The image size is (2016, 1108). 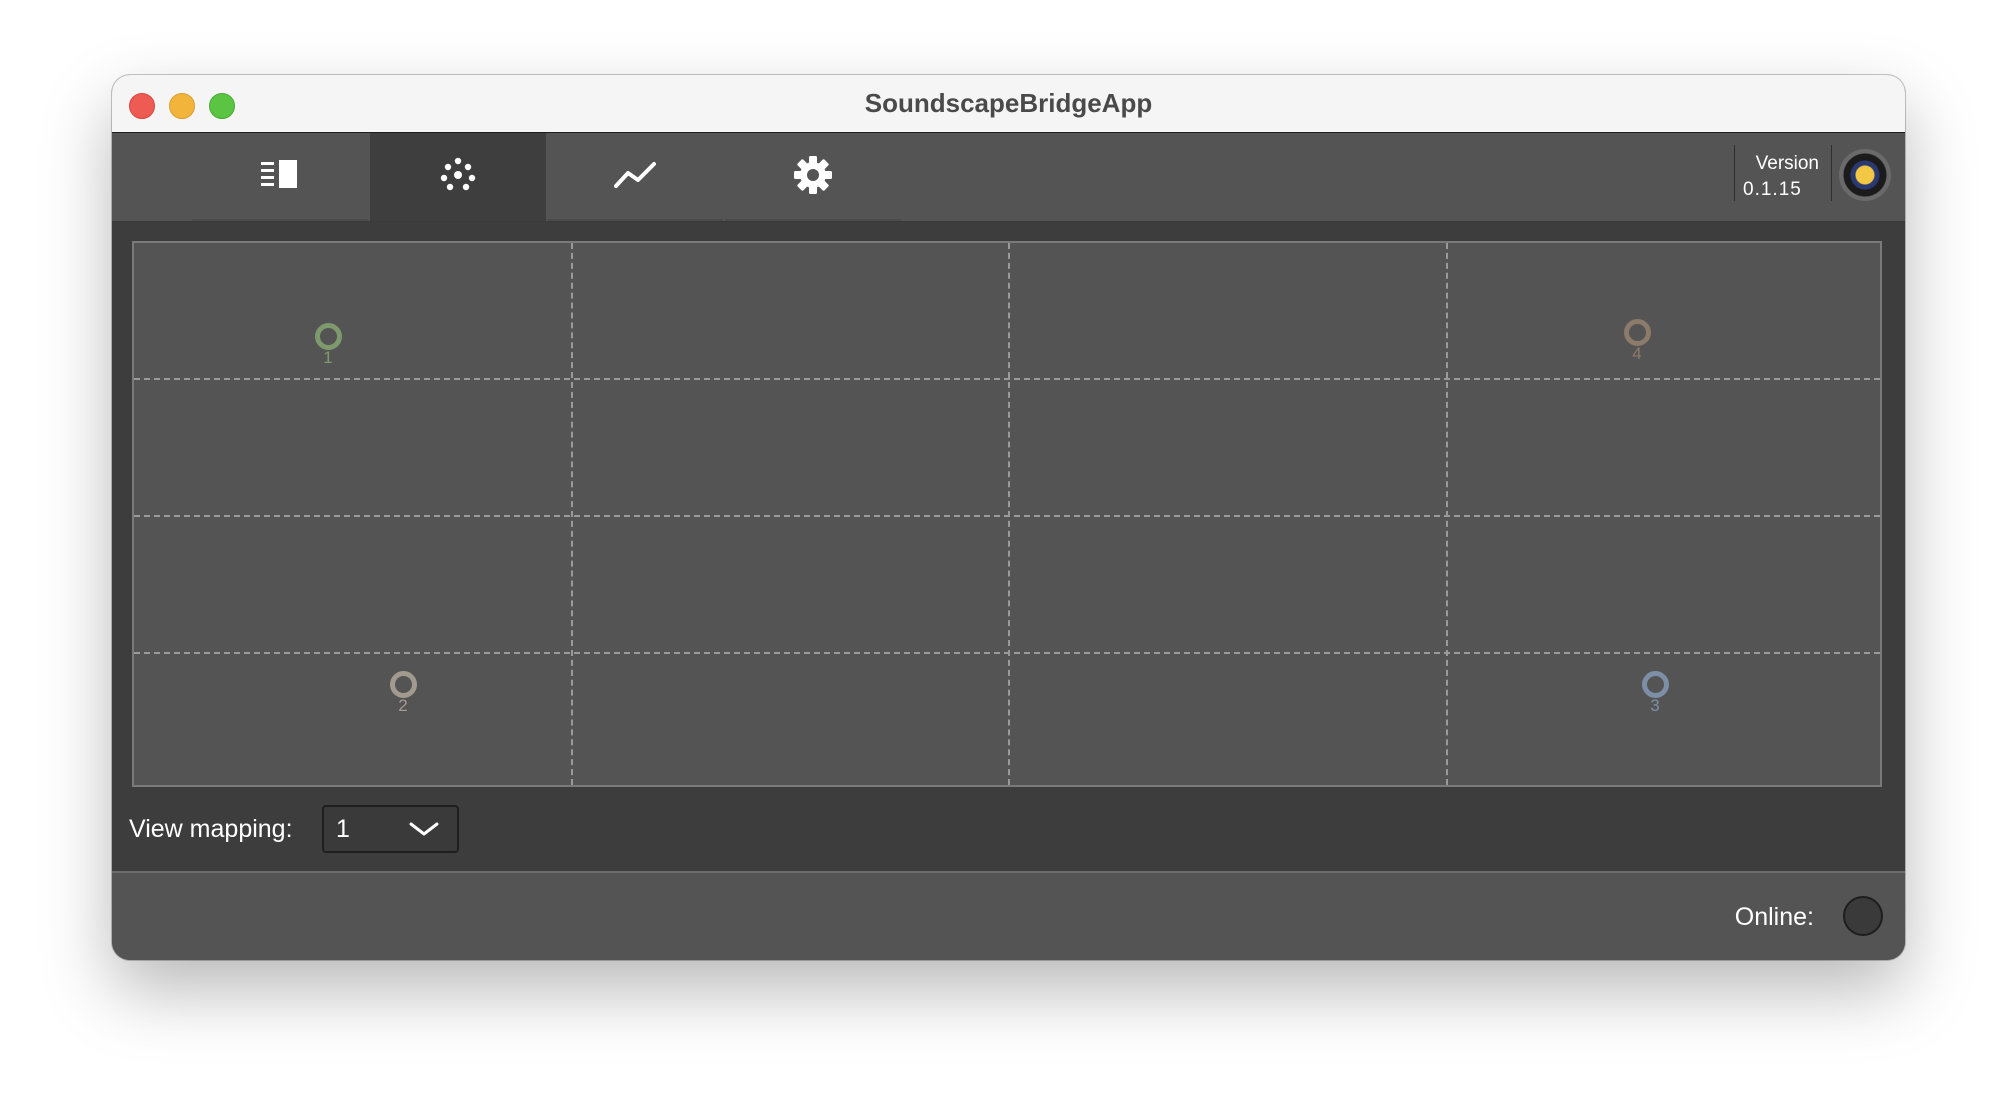 What do you see at coordinates (328, 357) in the screenshot?
I see `sound-object-label: 1` at bounding box center [328, 357].